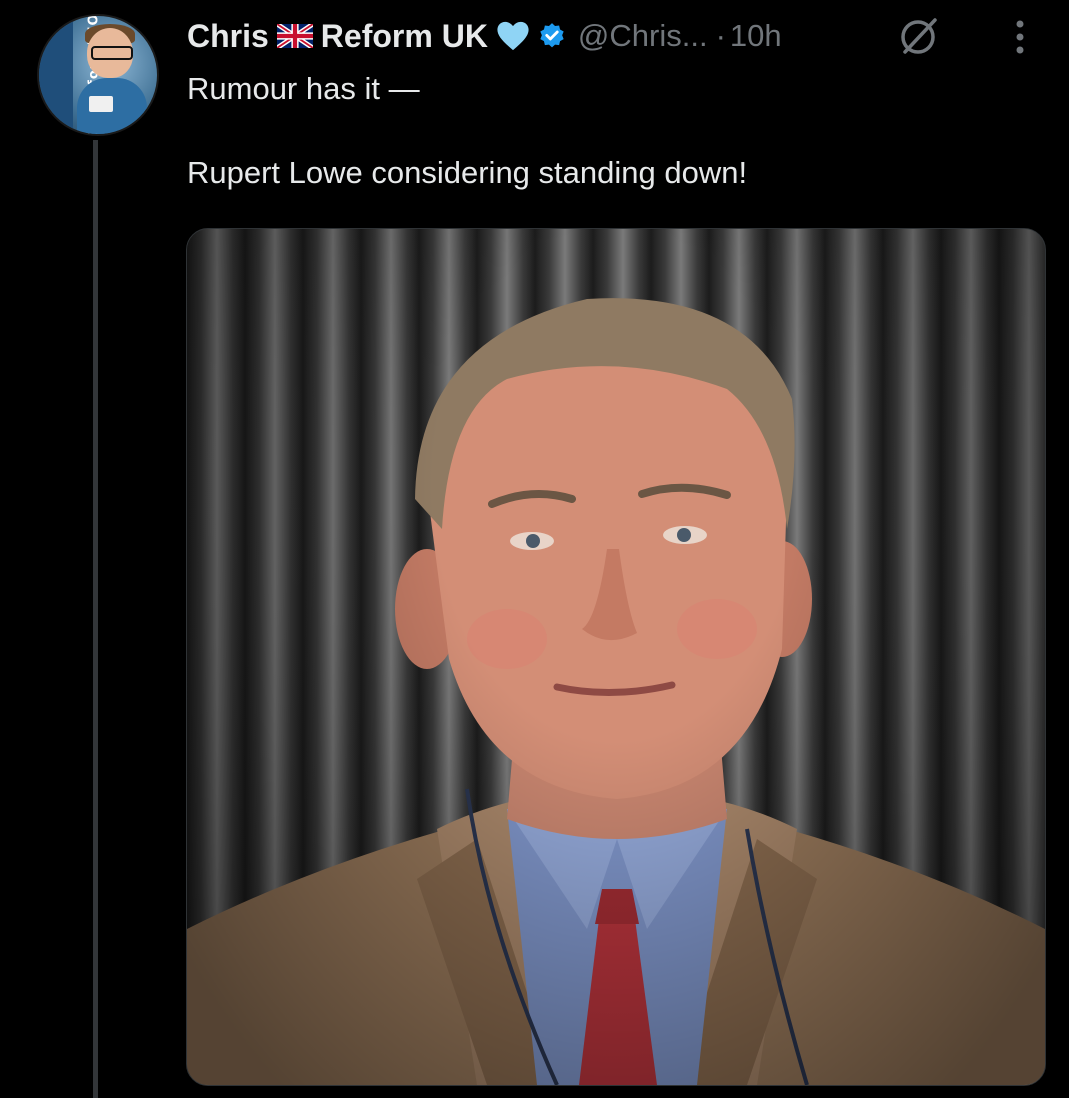 The image size is (1069, 1098). I want to click on author-first-name: Chris, so click(228, 35).